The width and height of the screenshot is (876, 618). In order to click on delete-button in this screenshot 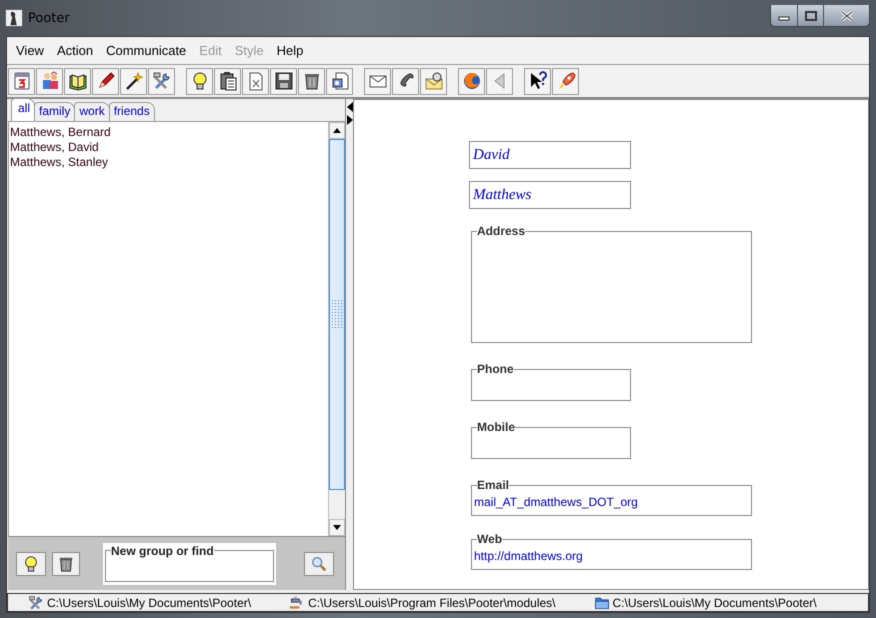, I will do `click(66, 564)`.